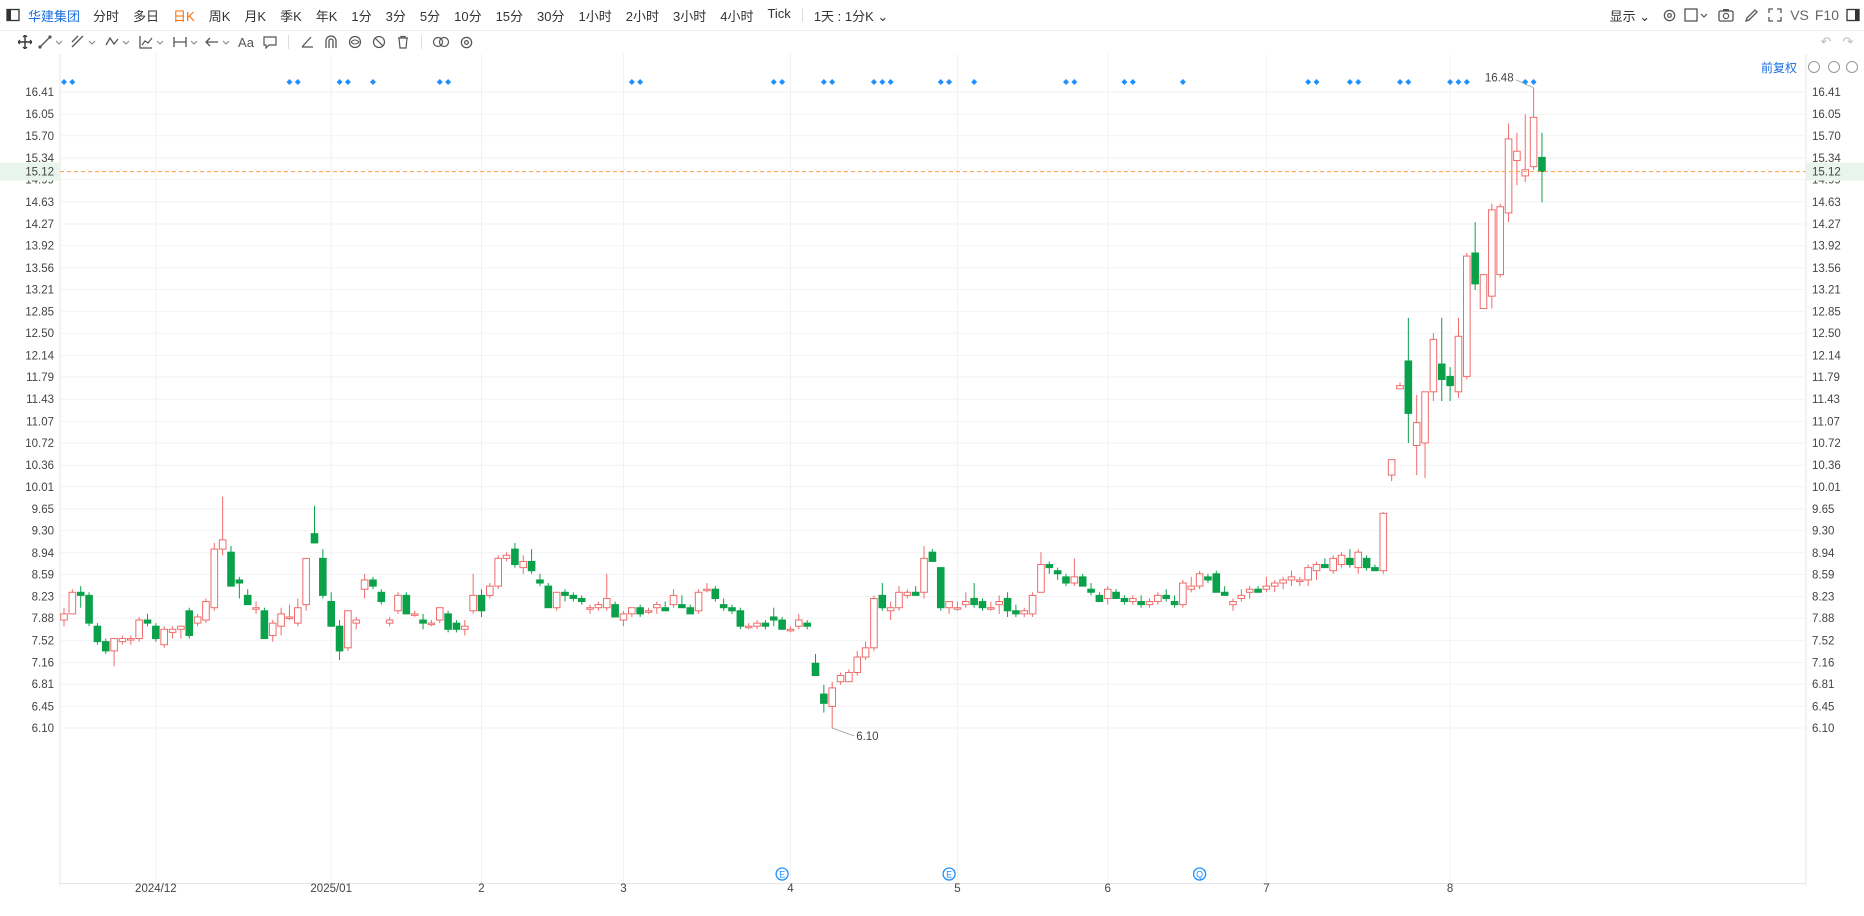 This screenshot has width=1864, height=916. Describe the element at coordinates (1108, 889) in the screenshot. I see `time-tick-label: 6` at that location.